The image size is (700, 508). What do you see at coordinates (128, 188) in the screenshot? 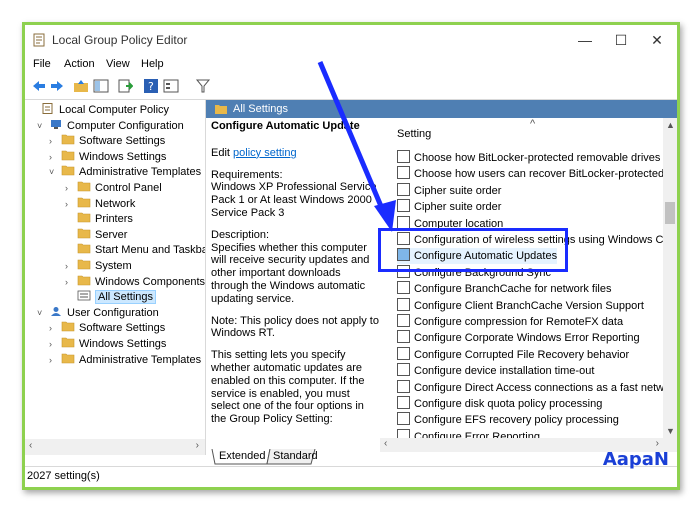
I see `tree-item-label: Control Panel` at bounding box center [128, 188].